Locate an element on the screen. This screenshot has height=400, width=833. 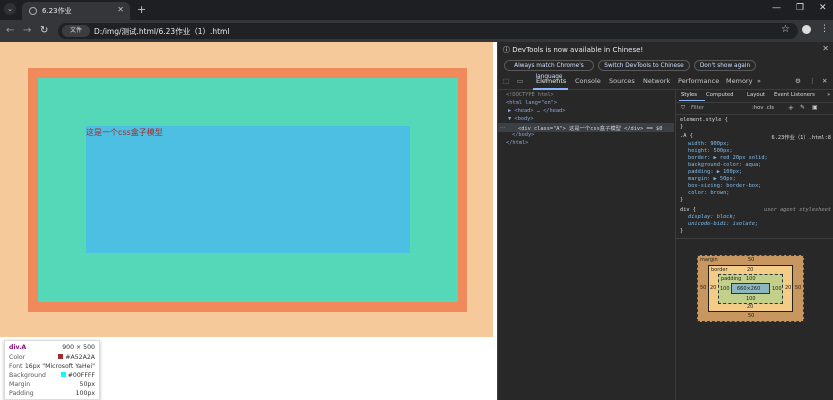
tab-performance: Performance is located at coordinates (698, 81).